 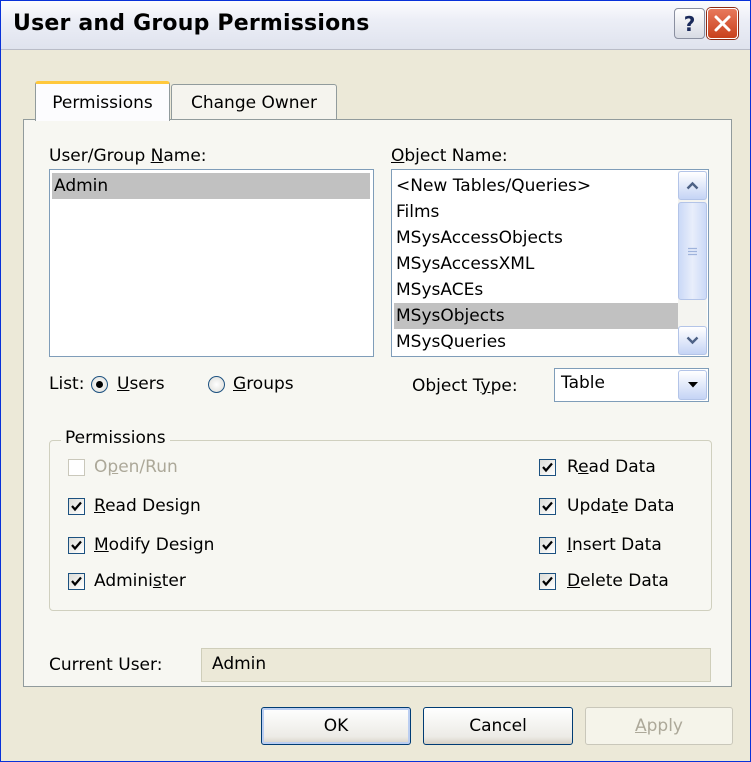 I want to click on object-type-value: Table, so click(x=583, y=383).